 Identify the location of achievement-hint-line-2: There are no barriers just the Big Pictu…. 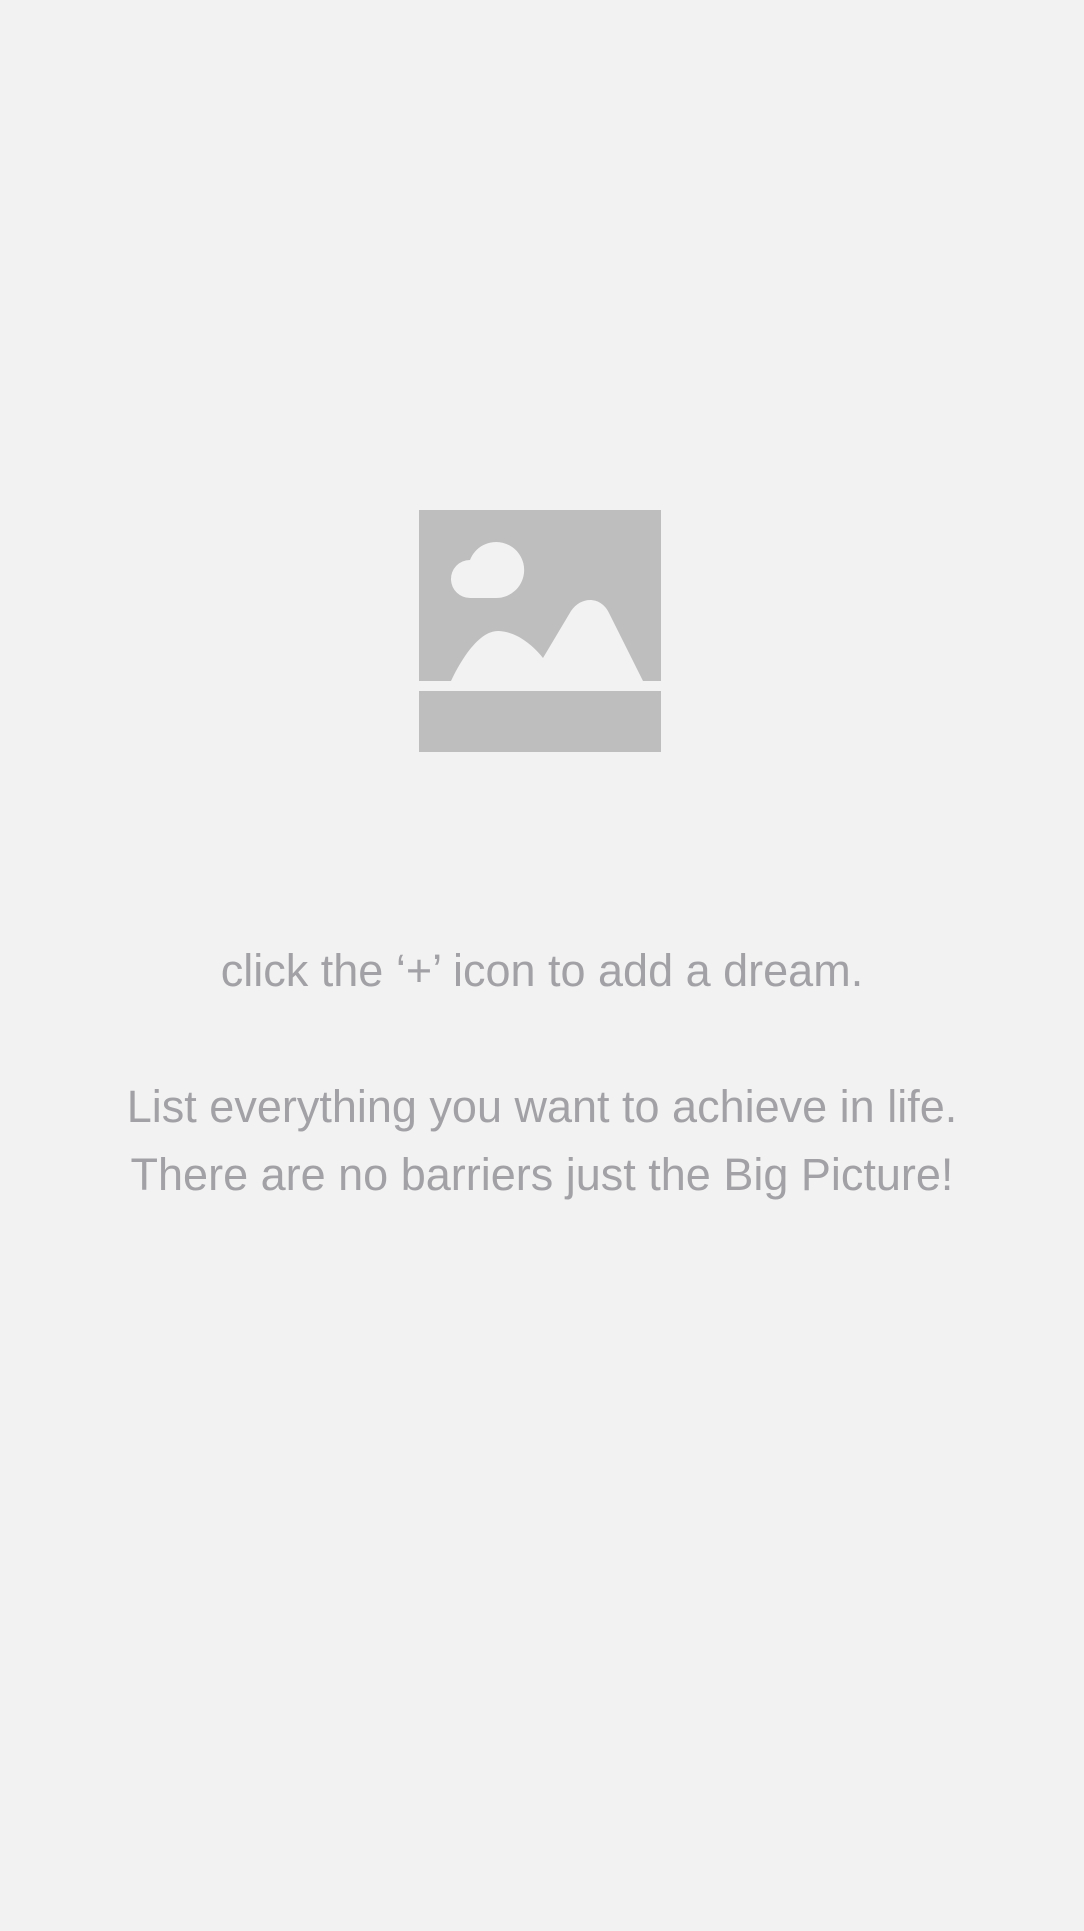
(542, 1174).